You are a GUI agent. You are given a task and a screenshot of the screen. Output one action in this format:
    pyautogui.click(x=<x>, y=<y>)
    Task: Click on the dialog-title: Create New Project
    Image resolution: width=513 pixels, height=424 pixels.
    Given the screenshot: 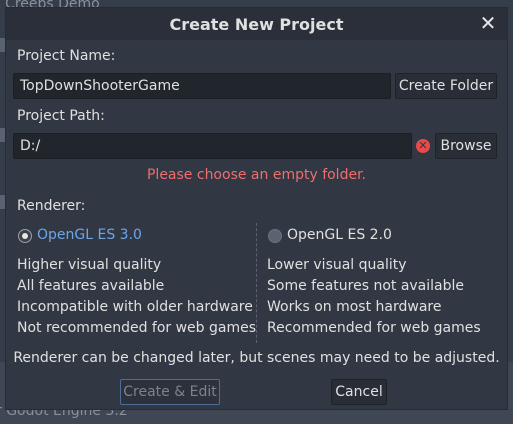 What is the action you would take?
    pyautogui.click(x=256, y=24)
    